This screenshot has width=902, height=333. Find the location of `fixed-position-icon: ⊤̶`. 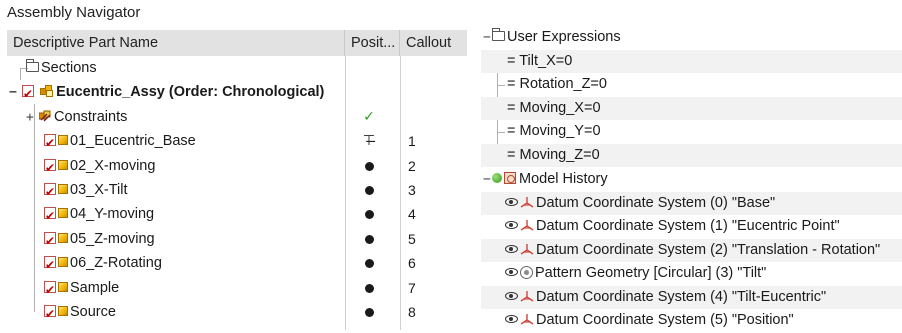

fixed-position-icon: ⊤̶ is located at coordinates (369, 141).